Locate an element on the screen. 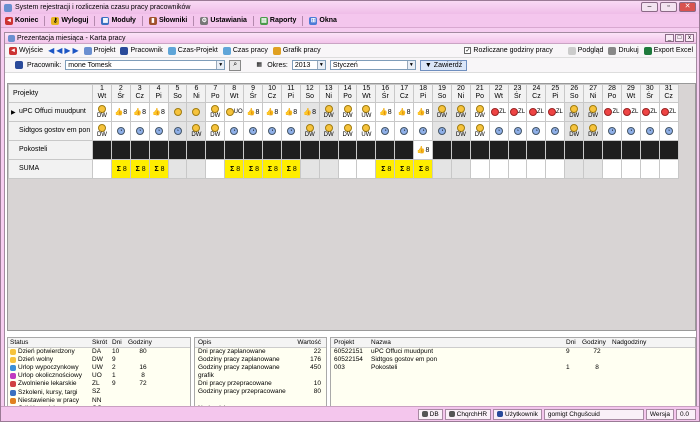 Image resolution: width=700 pixels, height=422 pixels. window-maximize-button: □ is located at coordinates (679, 38).